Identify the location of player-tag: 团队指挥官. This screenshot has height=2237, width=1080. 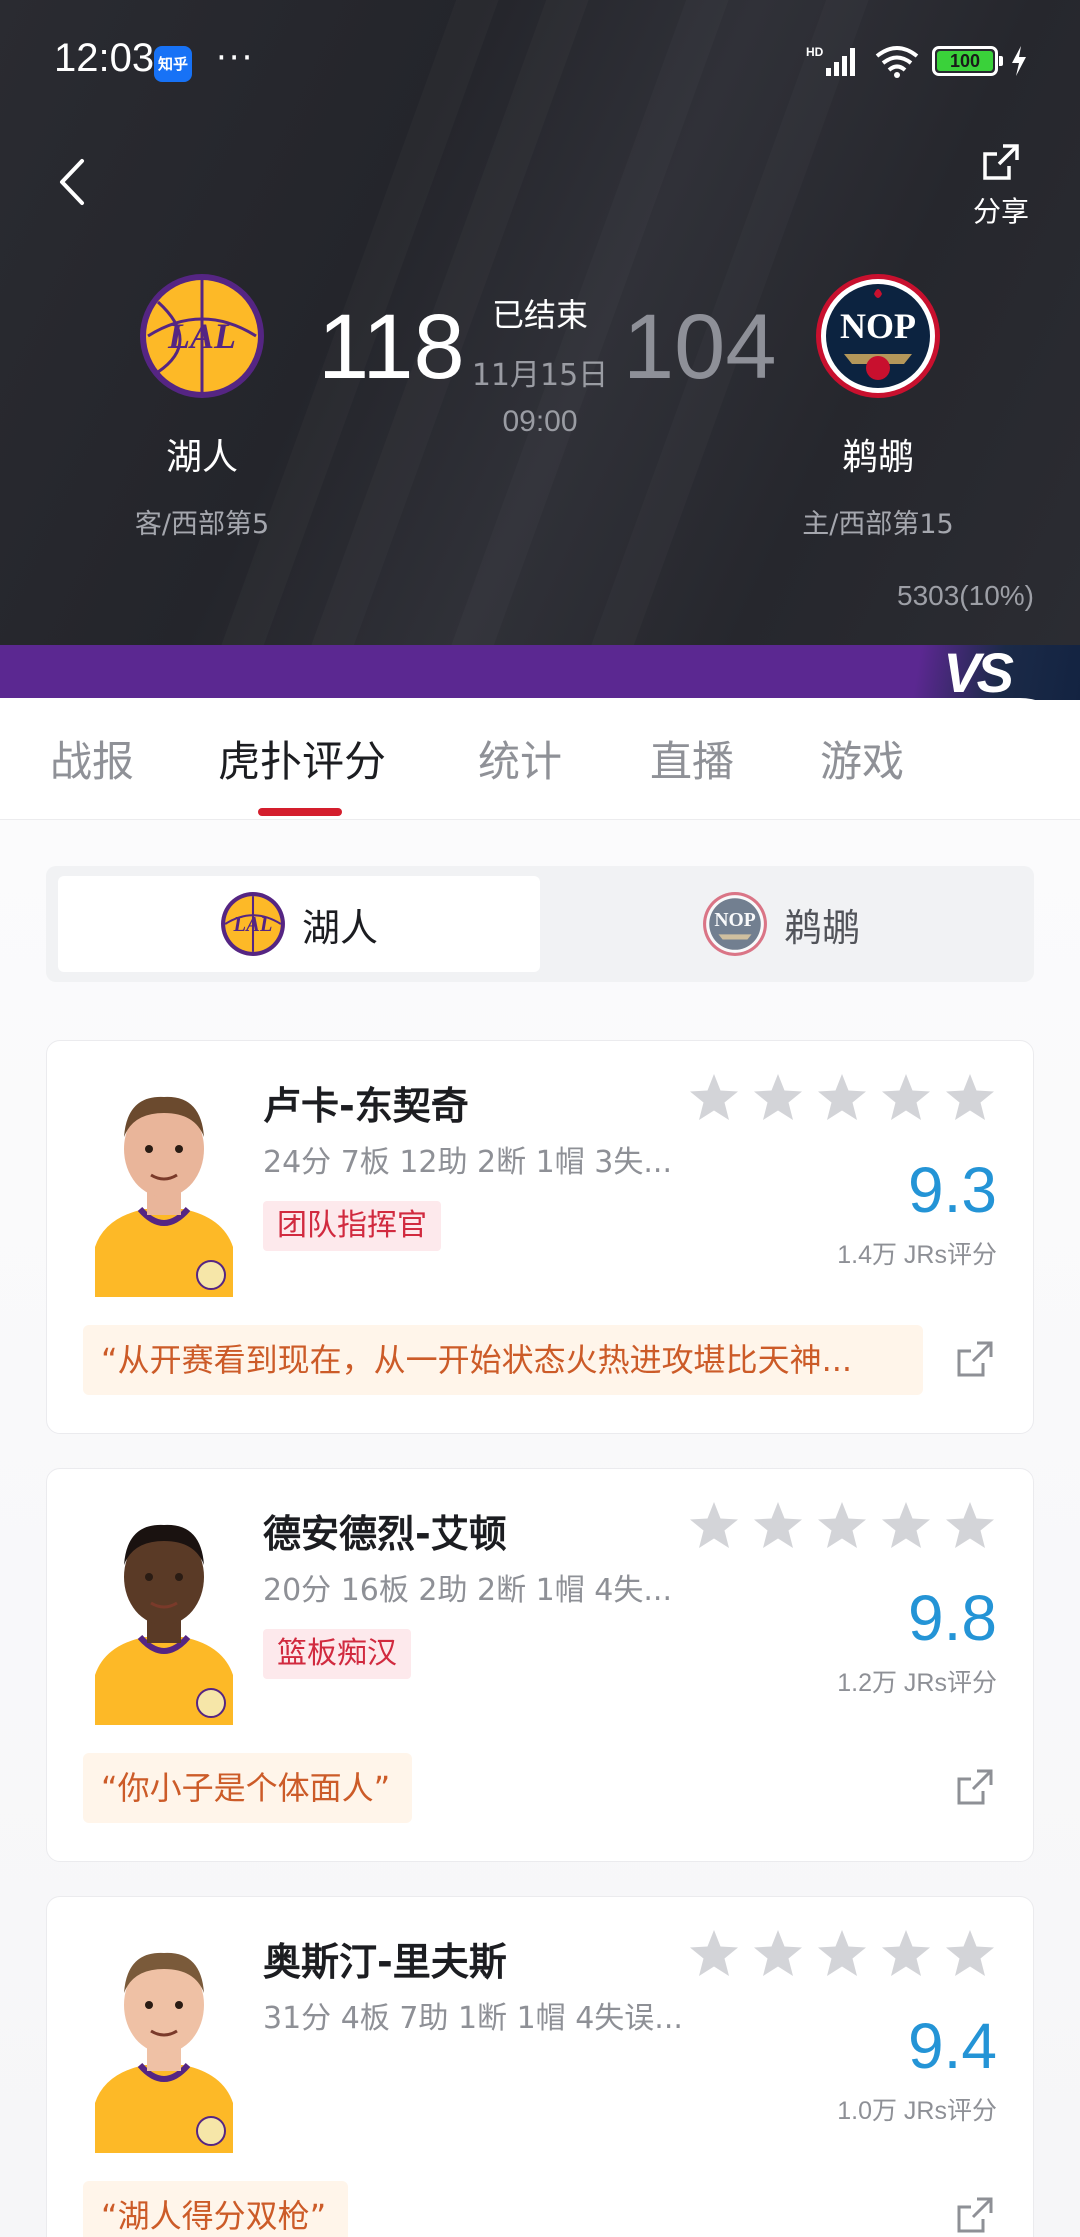
(352, 1226).